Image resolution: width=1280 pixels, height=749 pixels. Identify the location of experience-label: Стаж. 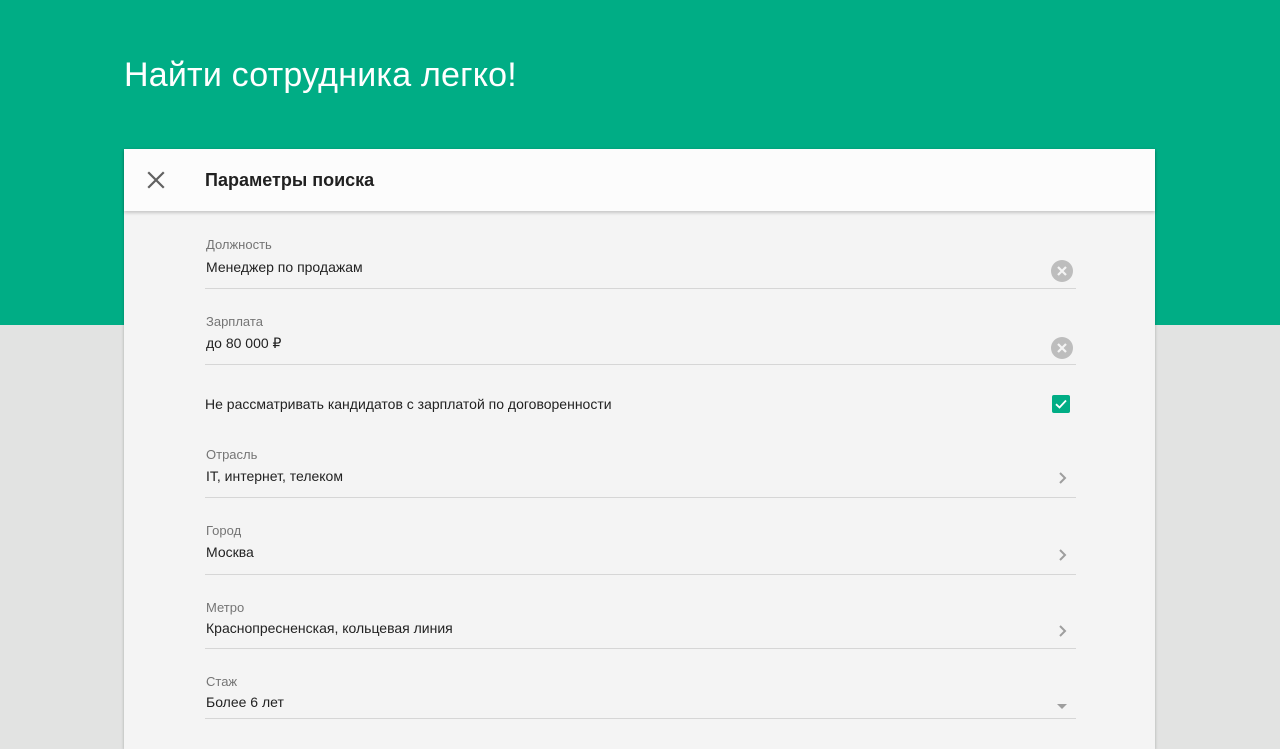
(222, 681).